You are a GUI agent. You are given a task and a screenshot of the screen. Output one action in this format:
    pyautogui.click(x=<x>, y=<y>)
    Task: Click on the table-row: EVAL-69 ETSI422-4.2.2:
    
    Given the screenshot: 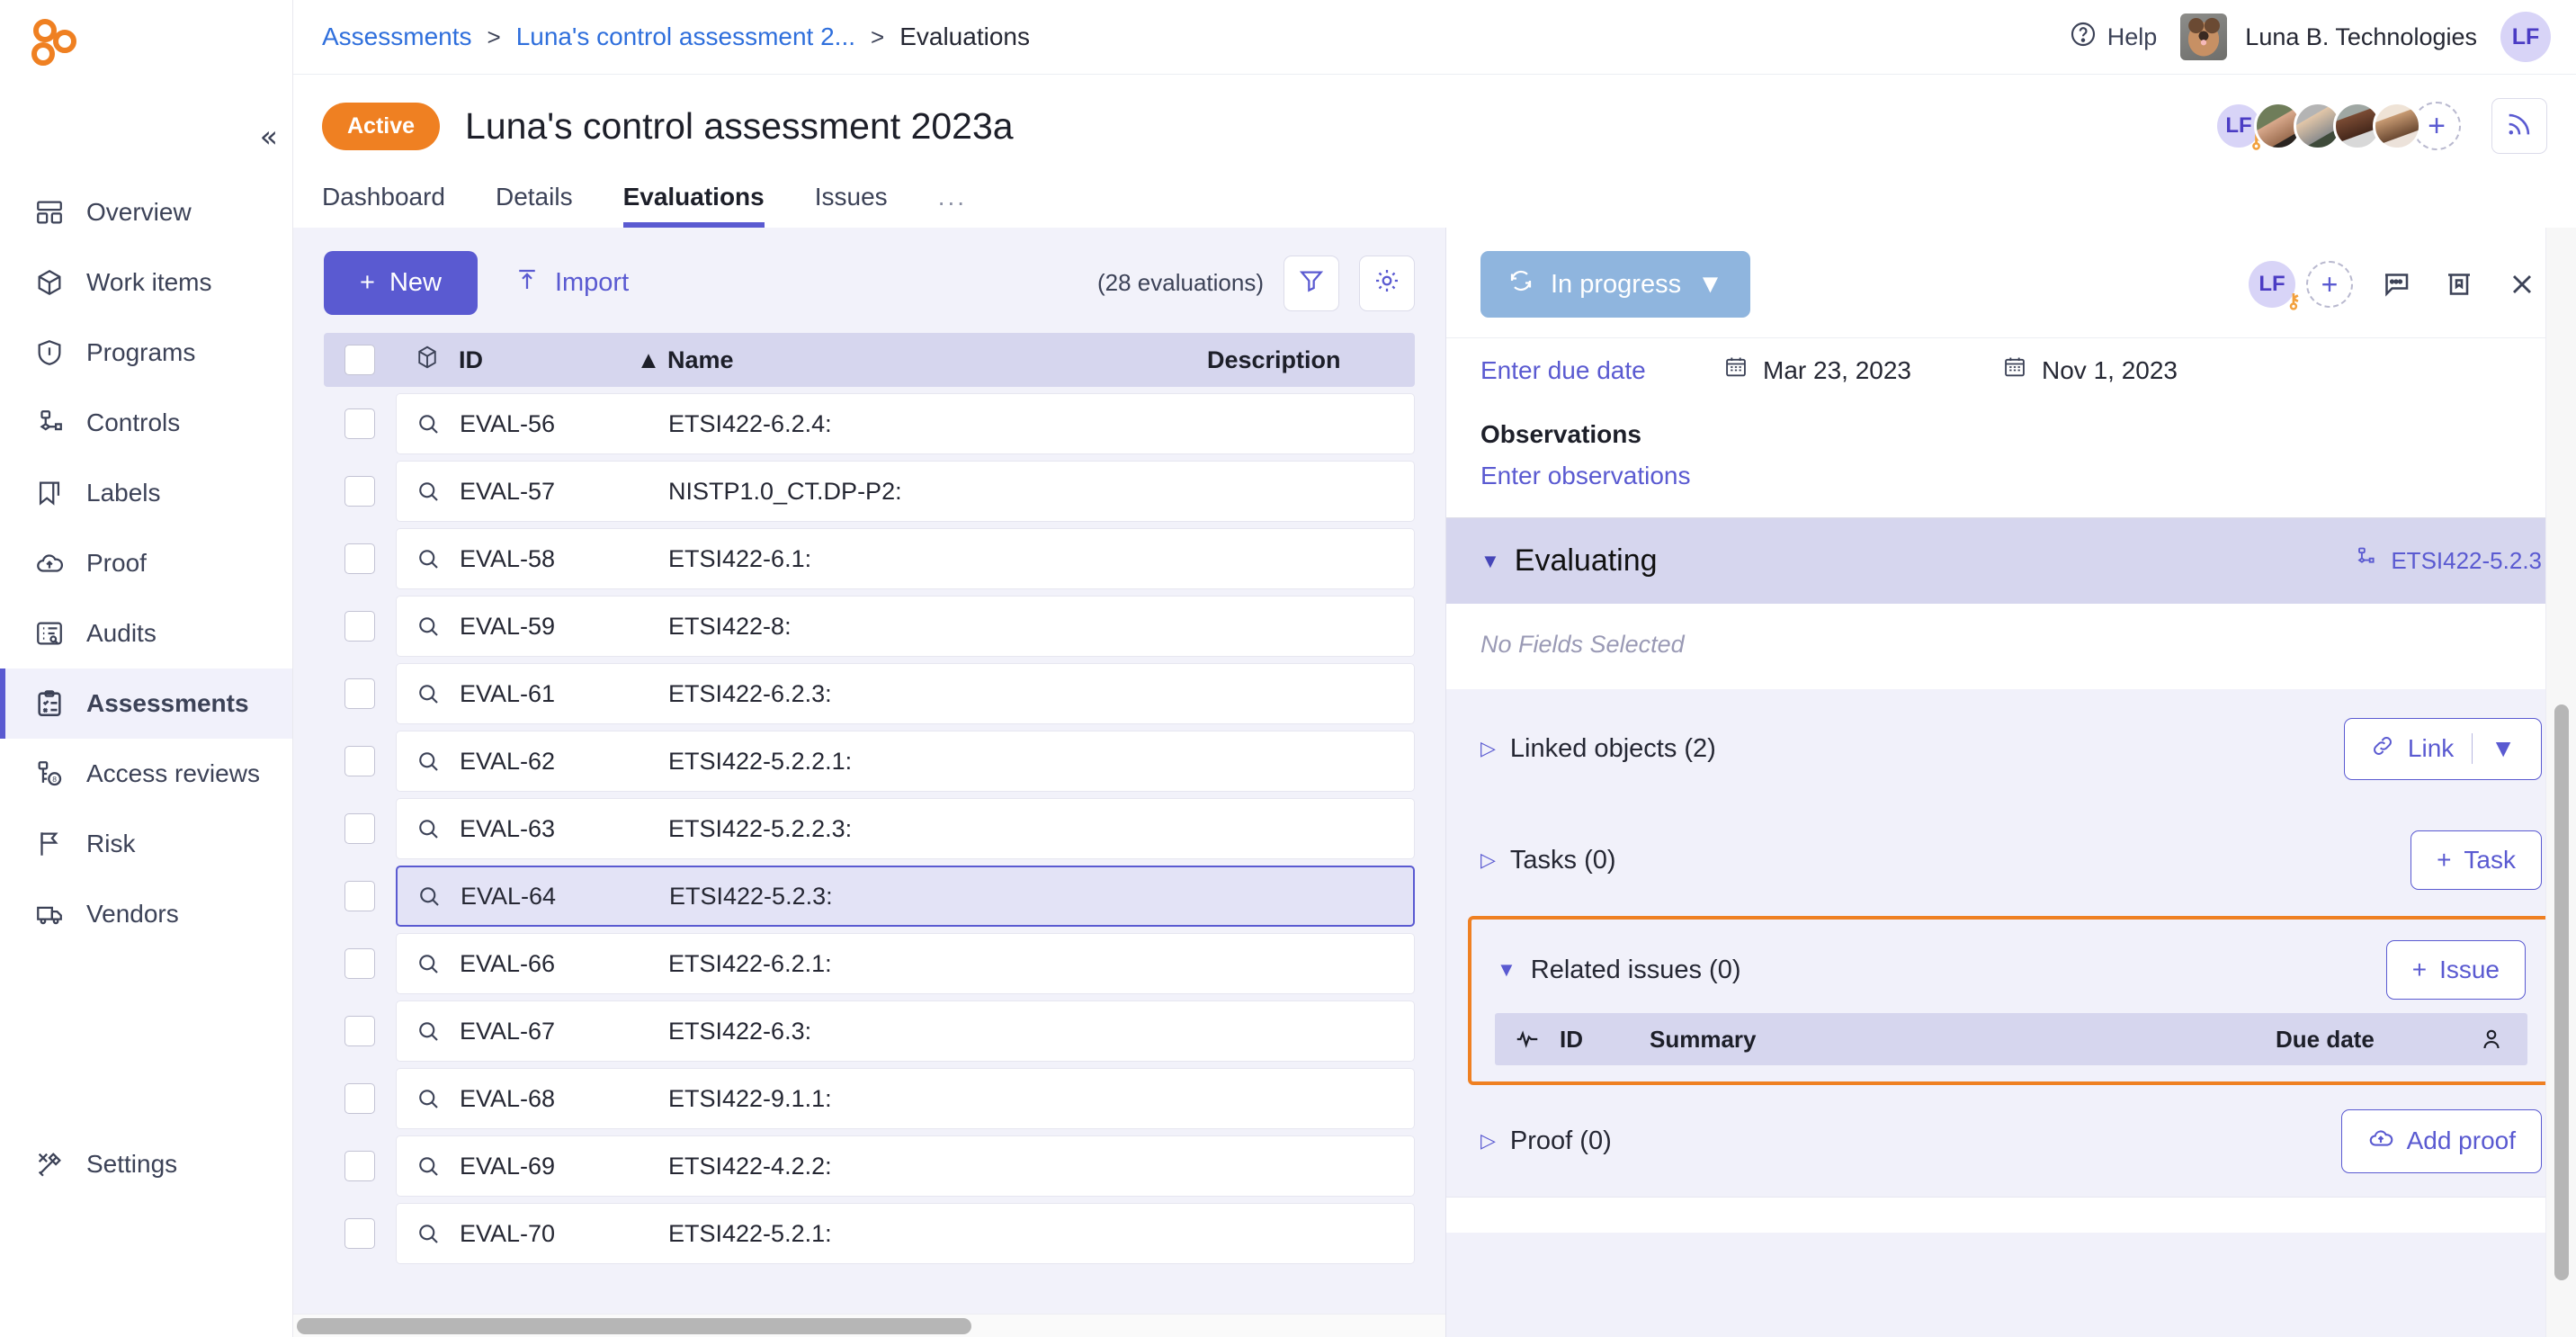 What is the action you would take?
    pyautogui.click(x=869, y=1166)
    